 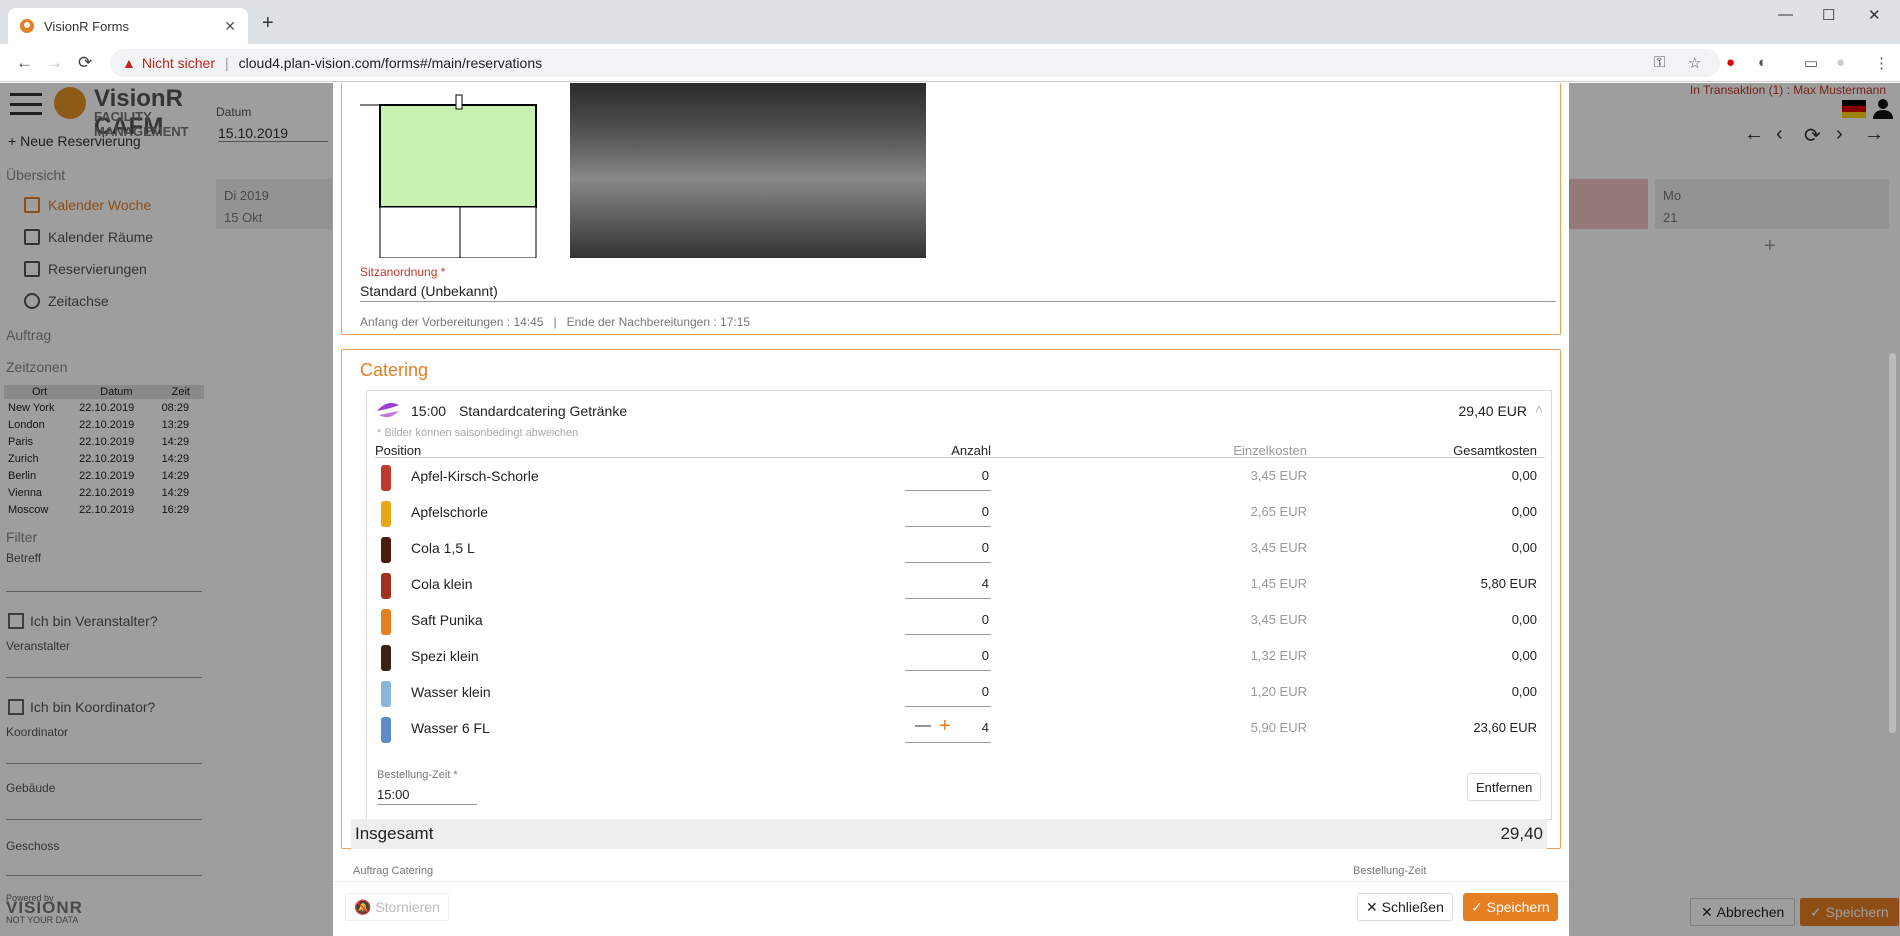 What do you see at coordinates (445, 656) in the screenshot?
I see `item-name: Spezi klein` at bounding box center [445, 656].